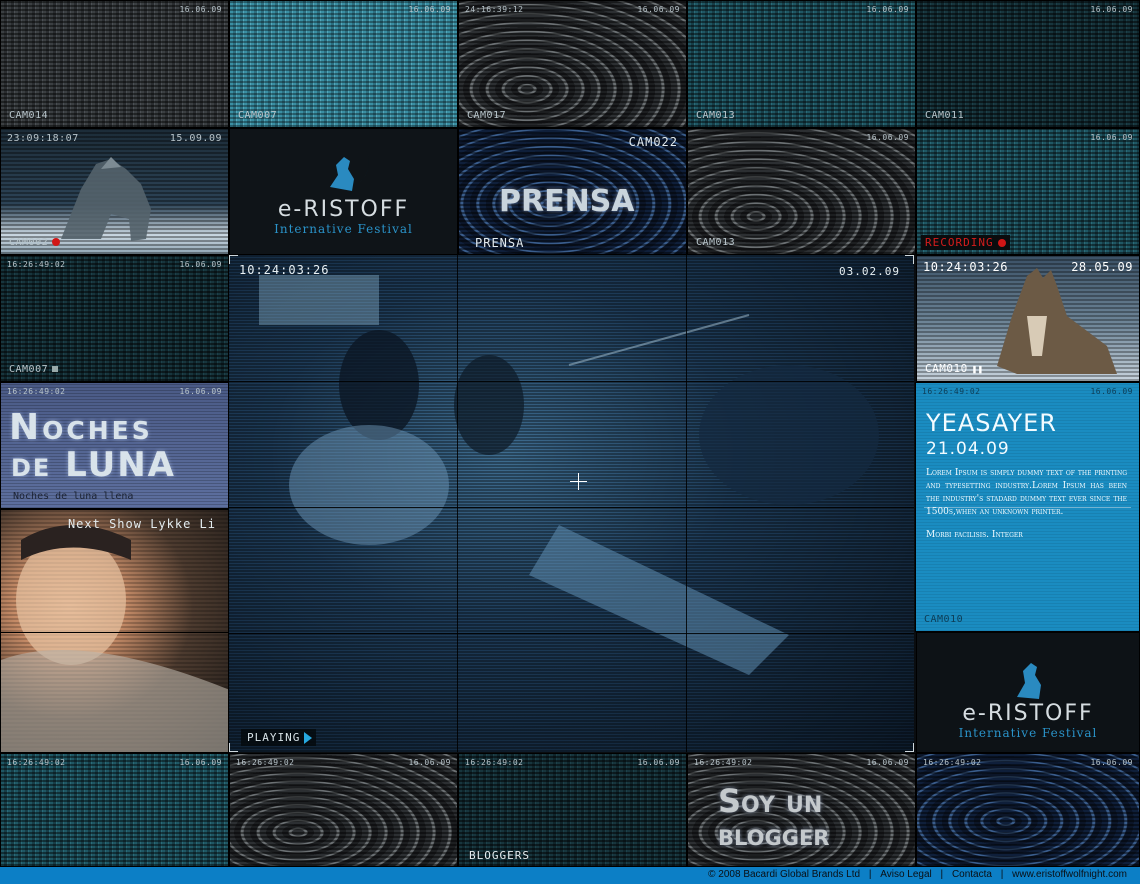  Describe the element at coordinates (284, 270) in the screenshot. I see `main-timecode: 10:24:03:26` at that location.